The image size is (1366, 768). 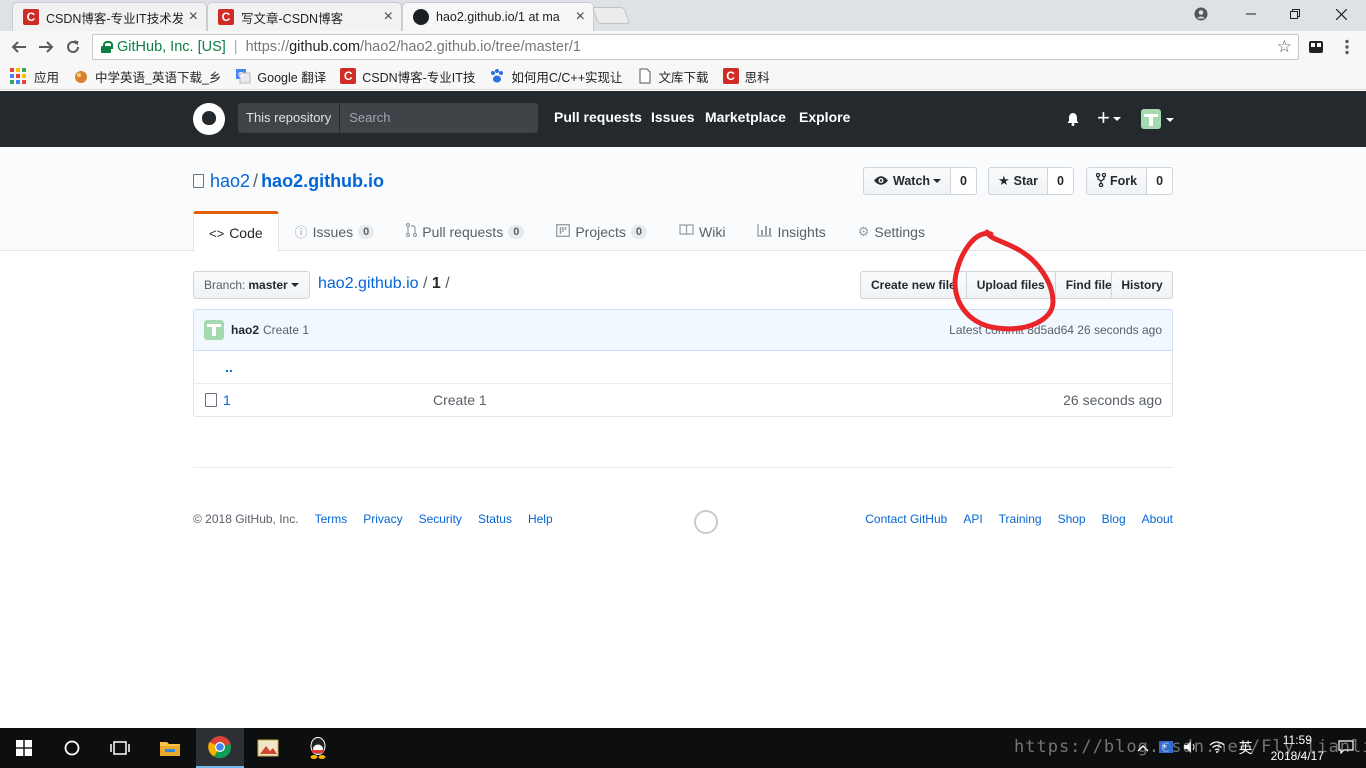 I want to click on fork-group: Fork 0, so click(x=1130, y=181).